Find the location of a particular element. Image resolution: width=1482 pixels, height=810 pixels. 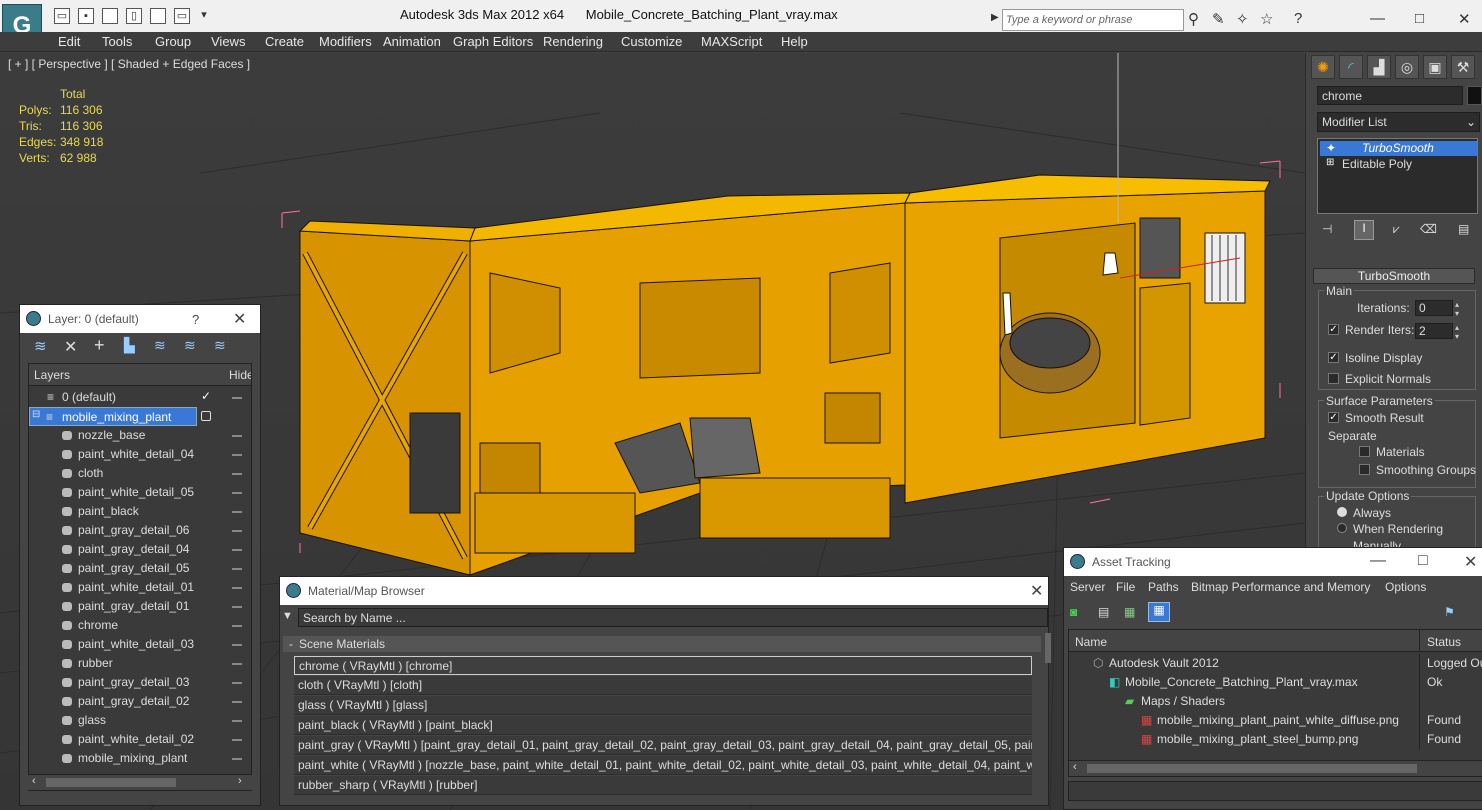

layer-object-row: paint_gray_detail_05 is located at coordinates (140, 568).